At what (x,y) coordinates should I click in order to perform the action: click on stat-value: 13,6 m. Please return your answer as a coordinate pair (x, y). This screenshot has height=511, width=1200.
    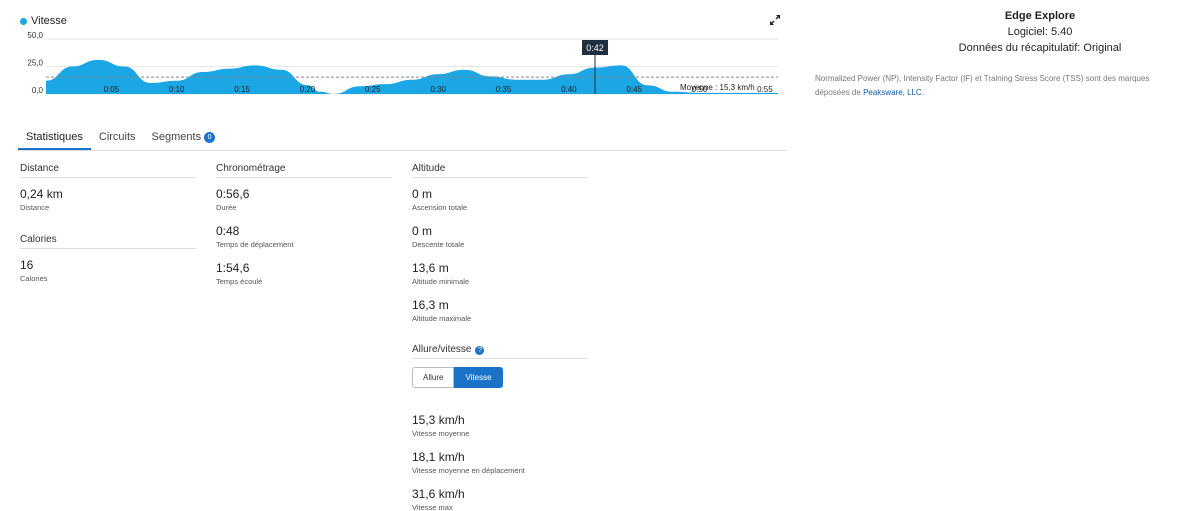
    Looking at the image, I should click on (430, 268).